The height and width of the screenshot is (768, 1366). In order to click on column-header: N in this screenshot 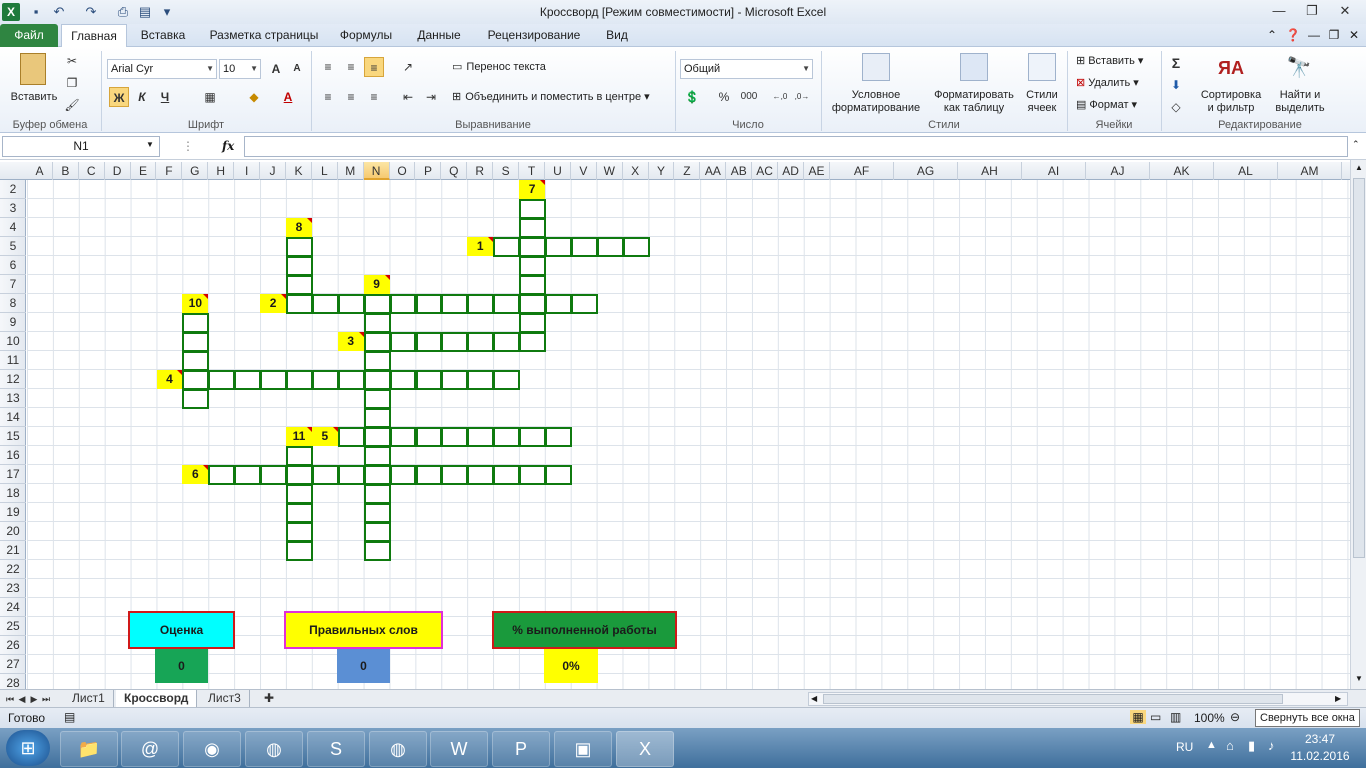, I will do `click(376, 171)`.